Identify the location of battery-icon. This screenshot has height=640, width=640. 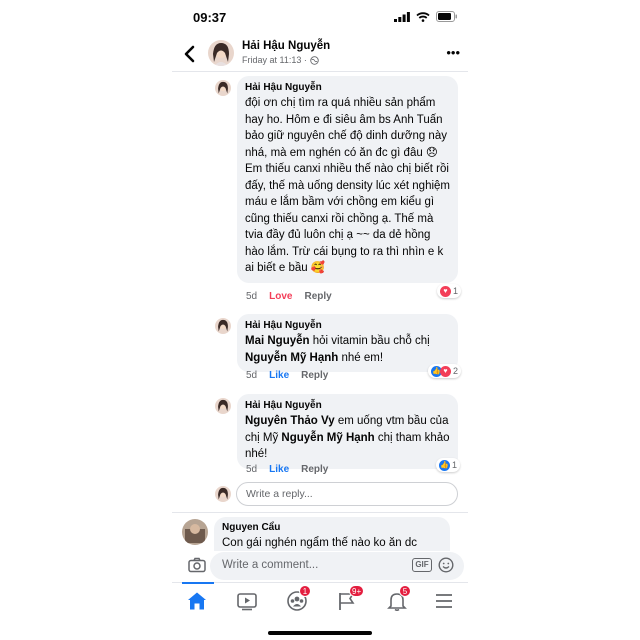
(446, 16).